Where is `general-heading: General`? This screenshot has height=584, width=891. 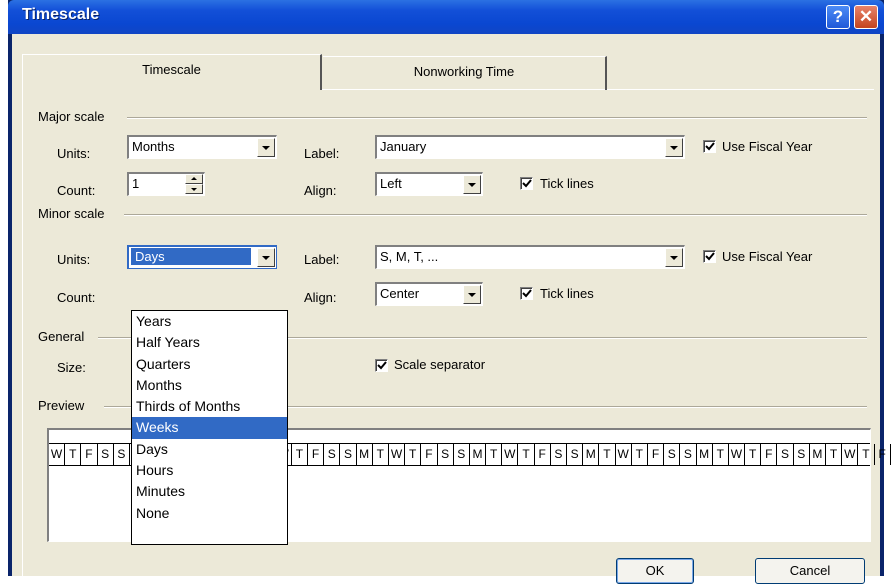
general-heading: General is located at coordinates (63, 336).